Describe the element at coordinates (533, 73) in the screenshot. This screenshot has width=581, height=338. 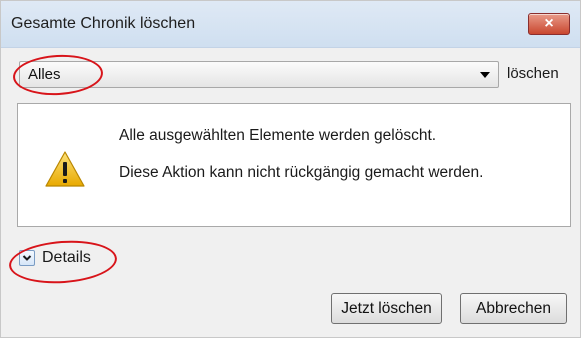
I see `time-range-suffix: löschen` at that location.